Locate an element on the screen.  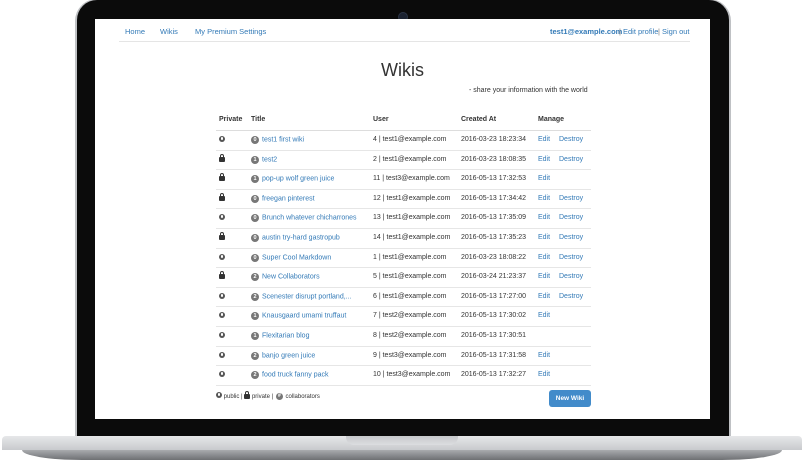
nav-user-email: test1@example.com is located at coordinates (586, 31).